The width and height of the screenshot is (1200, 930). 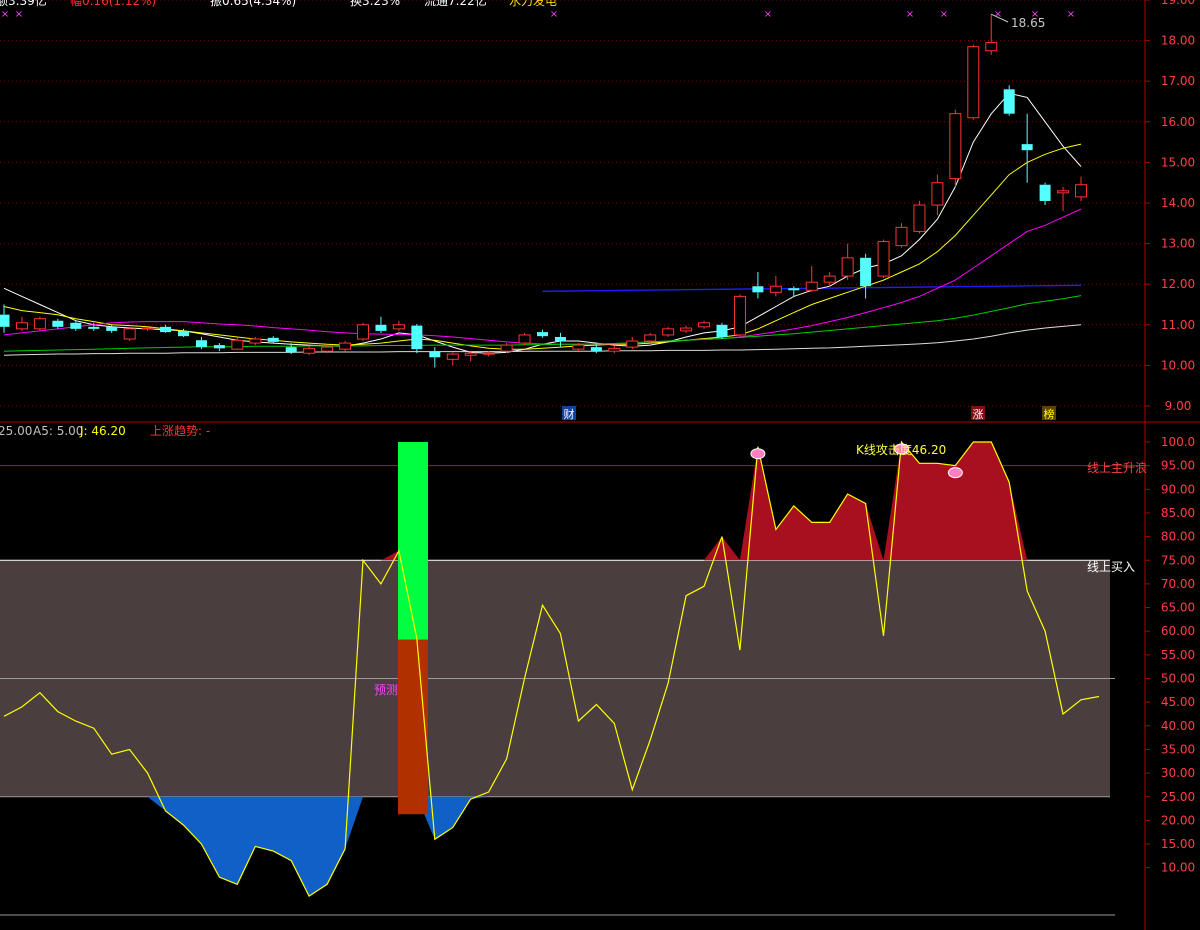 What do you see at coordinates (533, 4) in the screenshot?
I see `header-info-text: 水力发电` at bounding box center [533, 4].